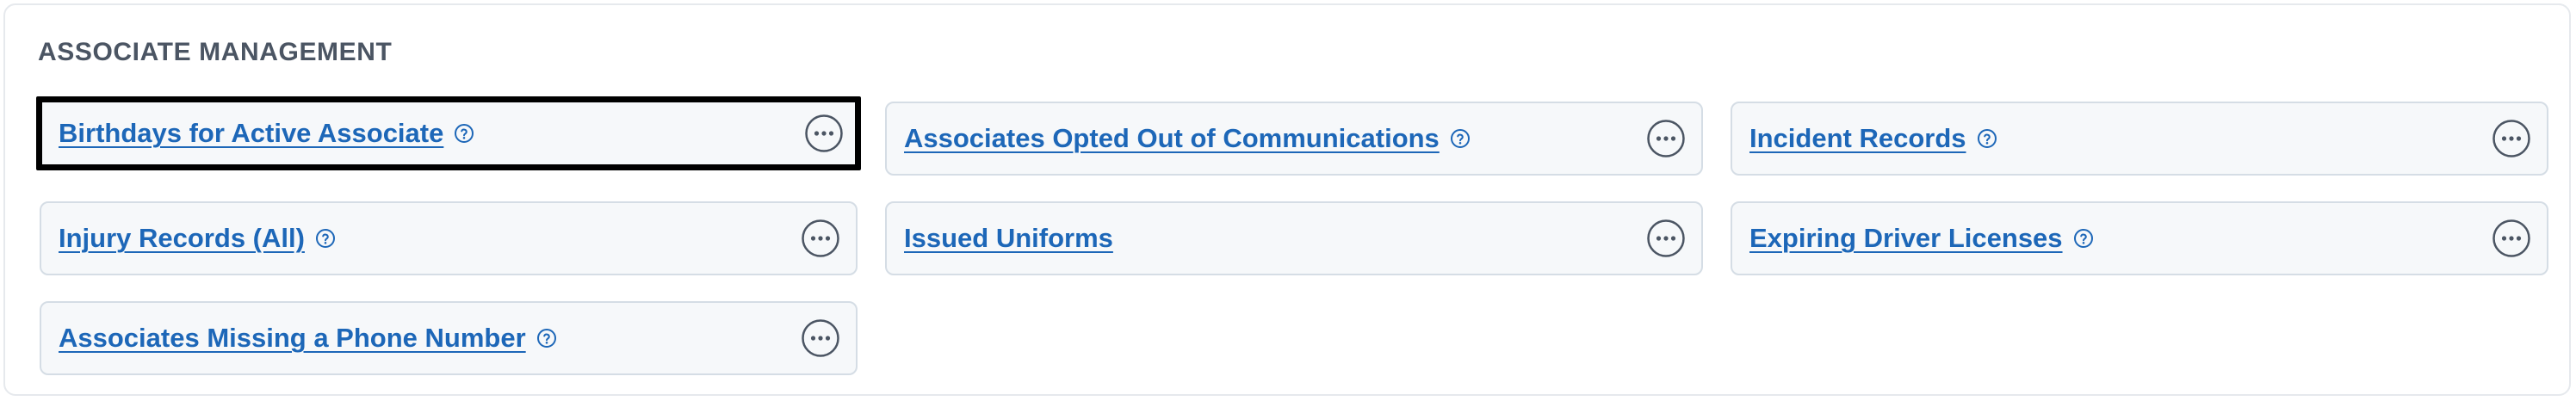  What do you see at coordinates (1172, 138) in the screenshot?
I see `report-link-opted-out: Associates Opted Out of Communications` at bounding box center [1172, 138].